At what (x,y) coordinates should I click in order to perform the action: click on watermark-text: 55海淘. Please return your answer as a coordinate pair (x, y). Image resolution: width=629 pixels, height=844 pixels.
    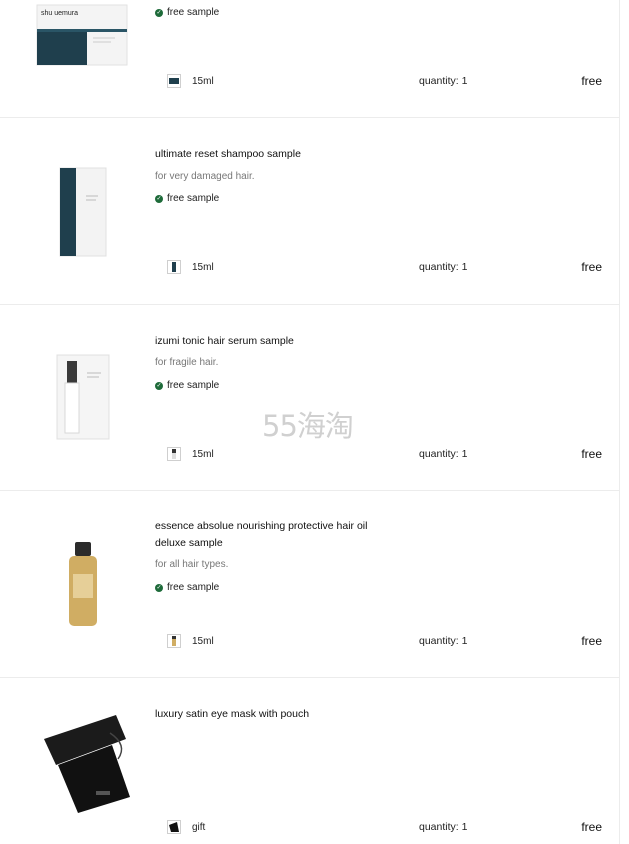
    Looking at the image, I should click on (308, 426).